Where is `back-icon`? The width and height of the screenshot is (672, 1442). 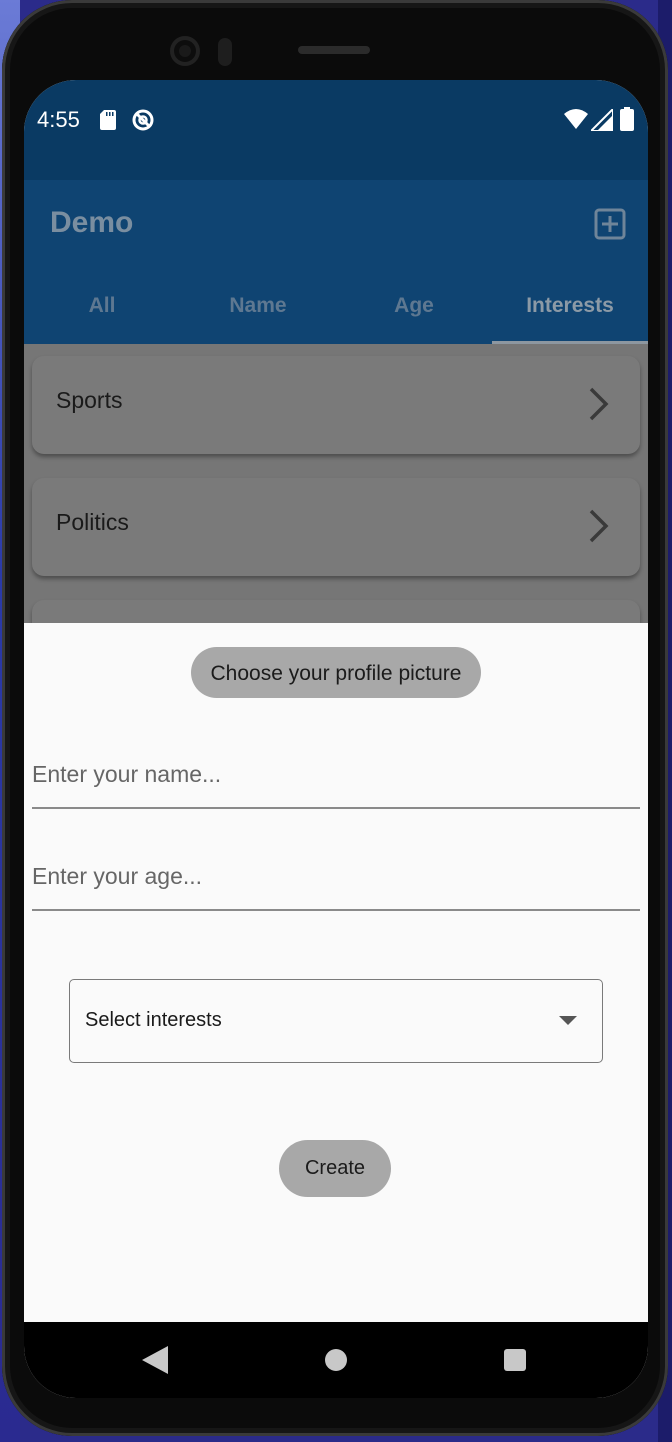
back-icon is located at coordinates (155, 1360).